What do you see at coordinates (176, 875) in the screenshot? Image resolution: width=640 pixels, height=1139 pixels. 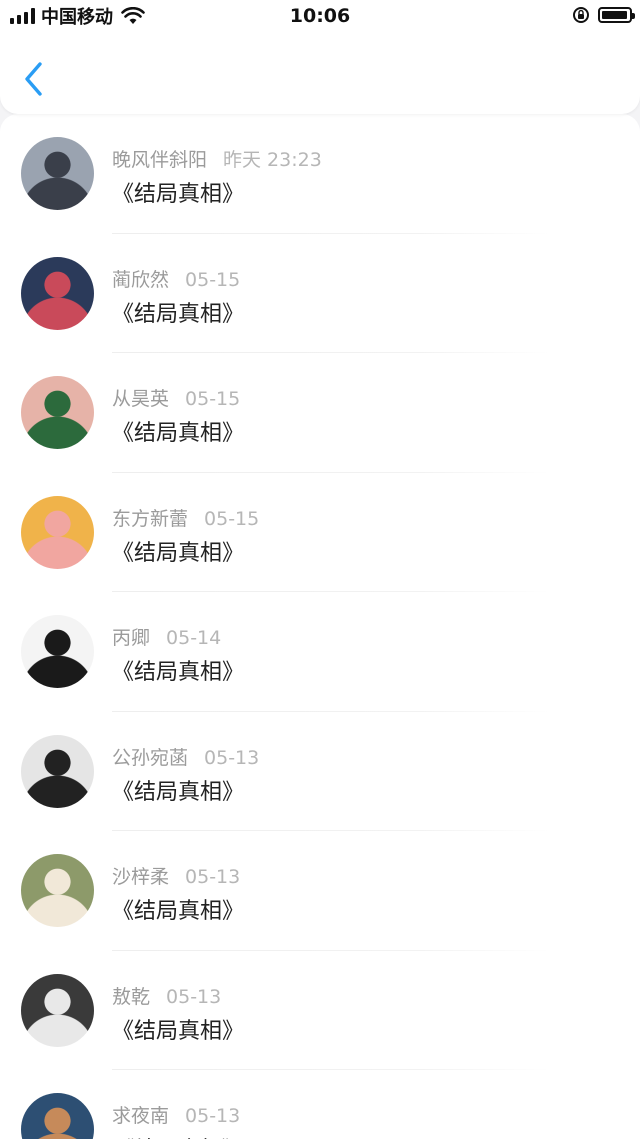 I see `sender-line: 沙梓柔 05-13` at bounding box center [176, 875].